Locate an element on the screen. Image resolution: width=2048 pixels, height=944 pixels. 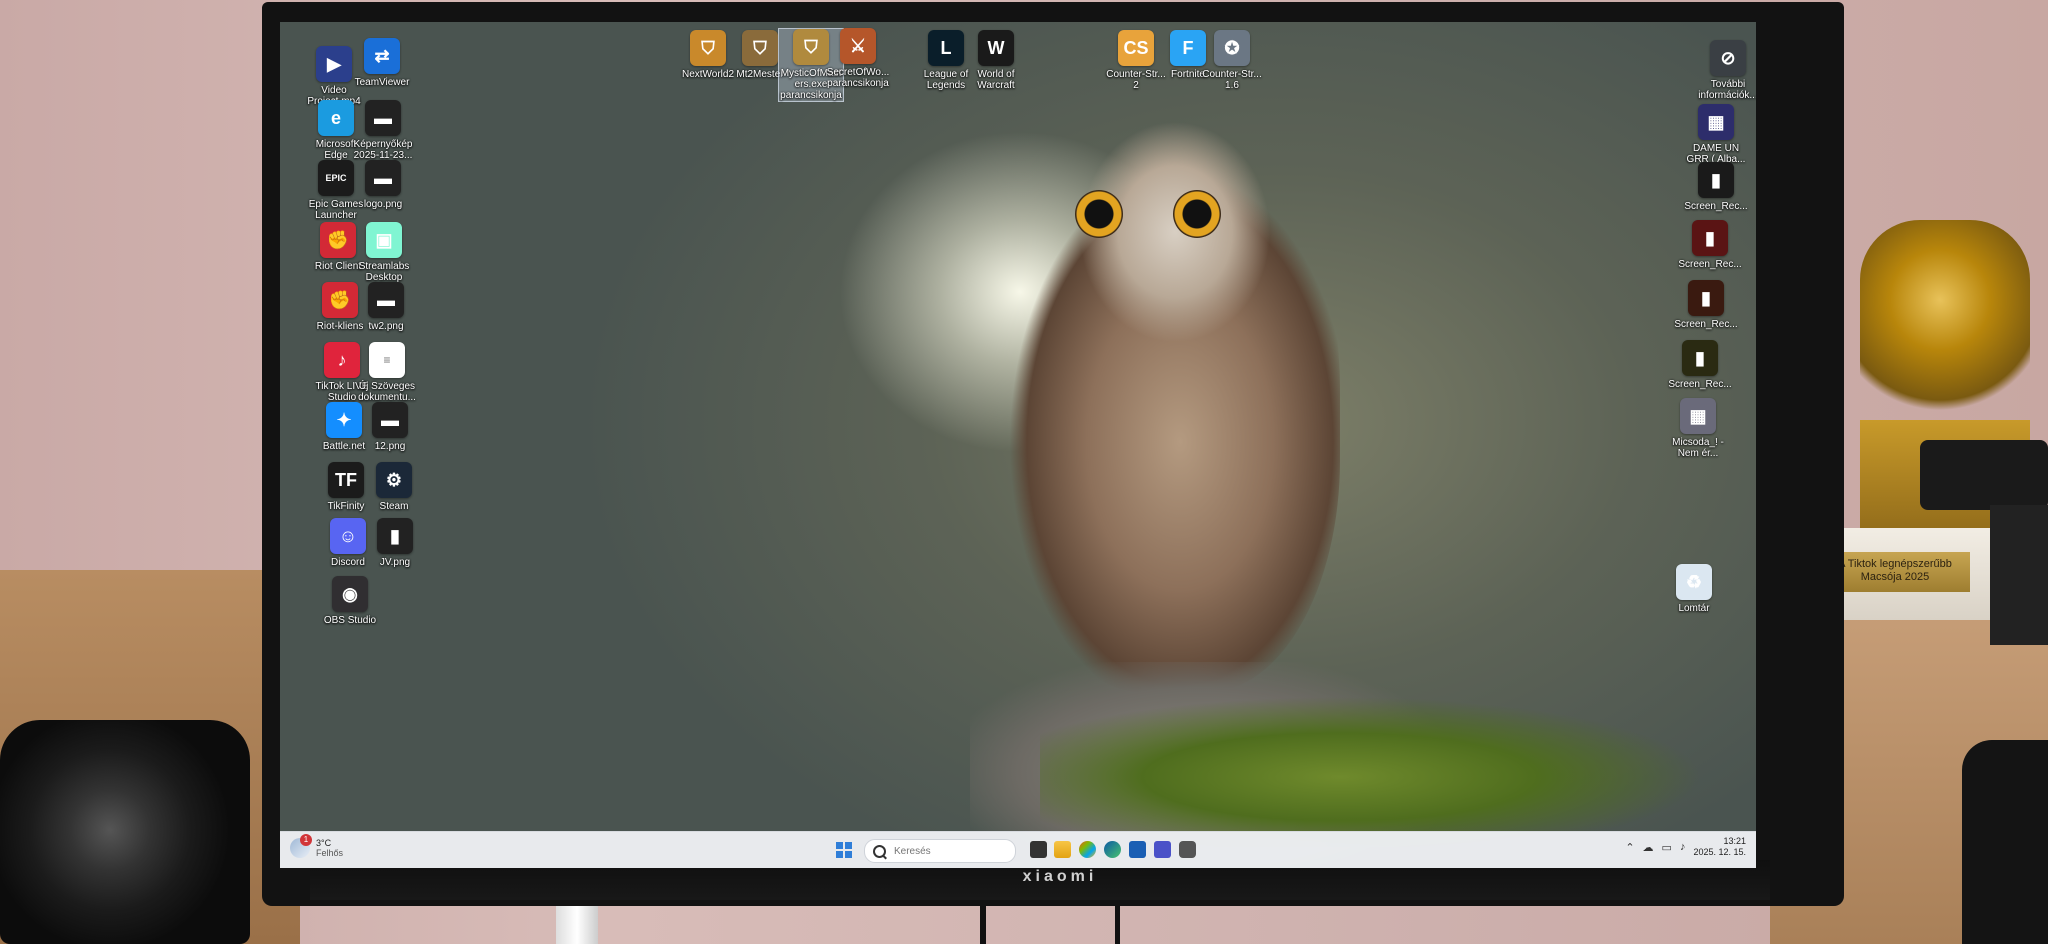
obs-studio-icon: ◉ OBS Studio is located at coordinates (350, 601).